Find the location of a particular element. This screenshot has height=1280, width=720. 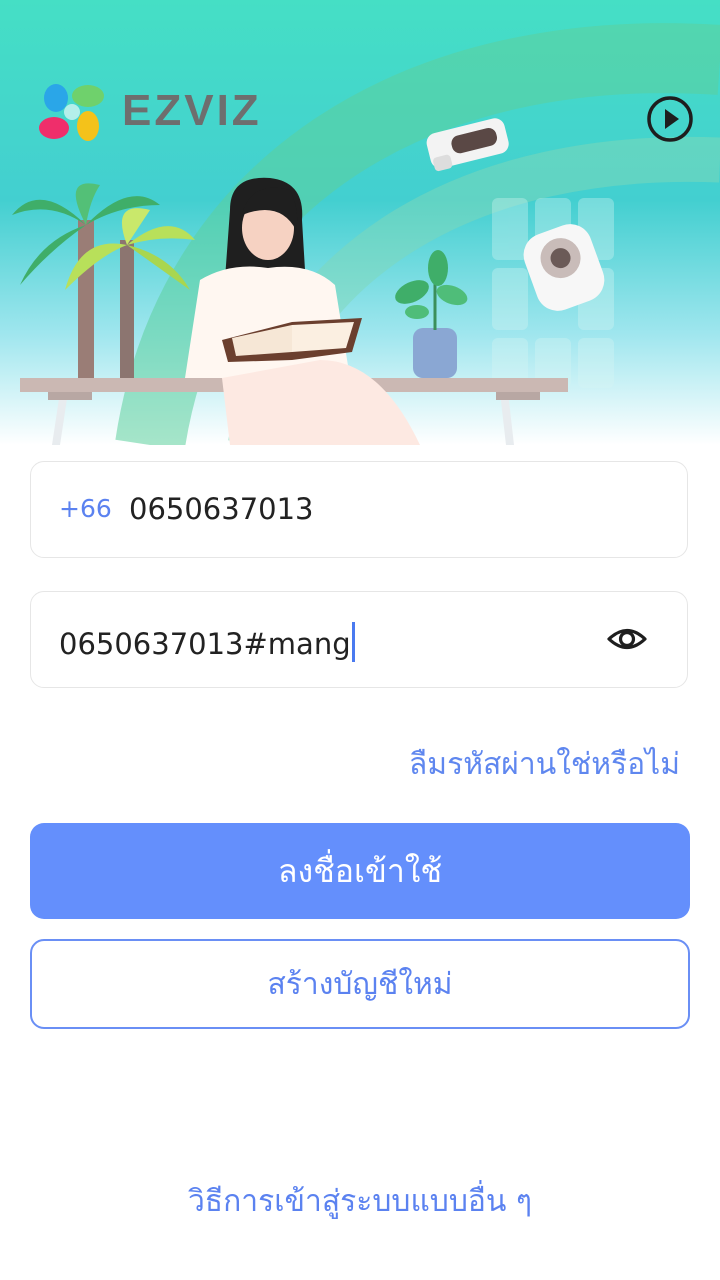

ezviz-logo: EZVIZ is located at coordinates (150, 111).